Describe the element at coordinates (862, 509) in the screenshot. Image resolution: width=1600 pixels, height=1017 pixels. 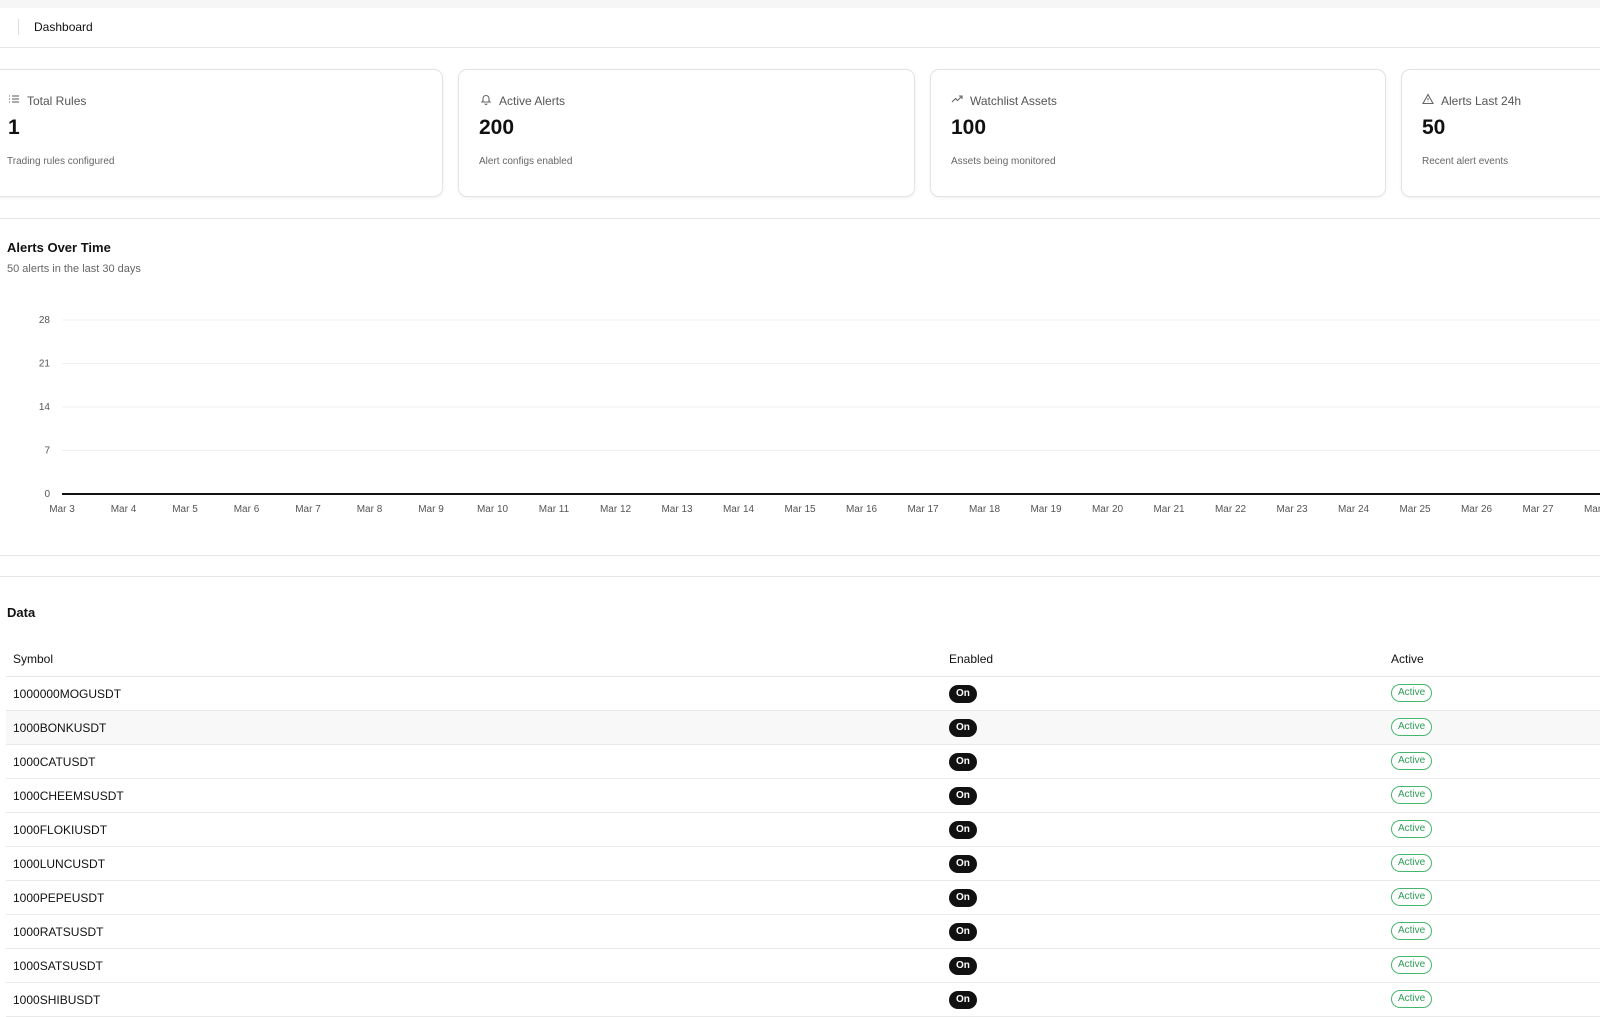
I see `x-tick-label: Mar 16` at that location.